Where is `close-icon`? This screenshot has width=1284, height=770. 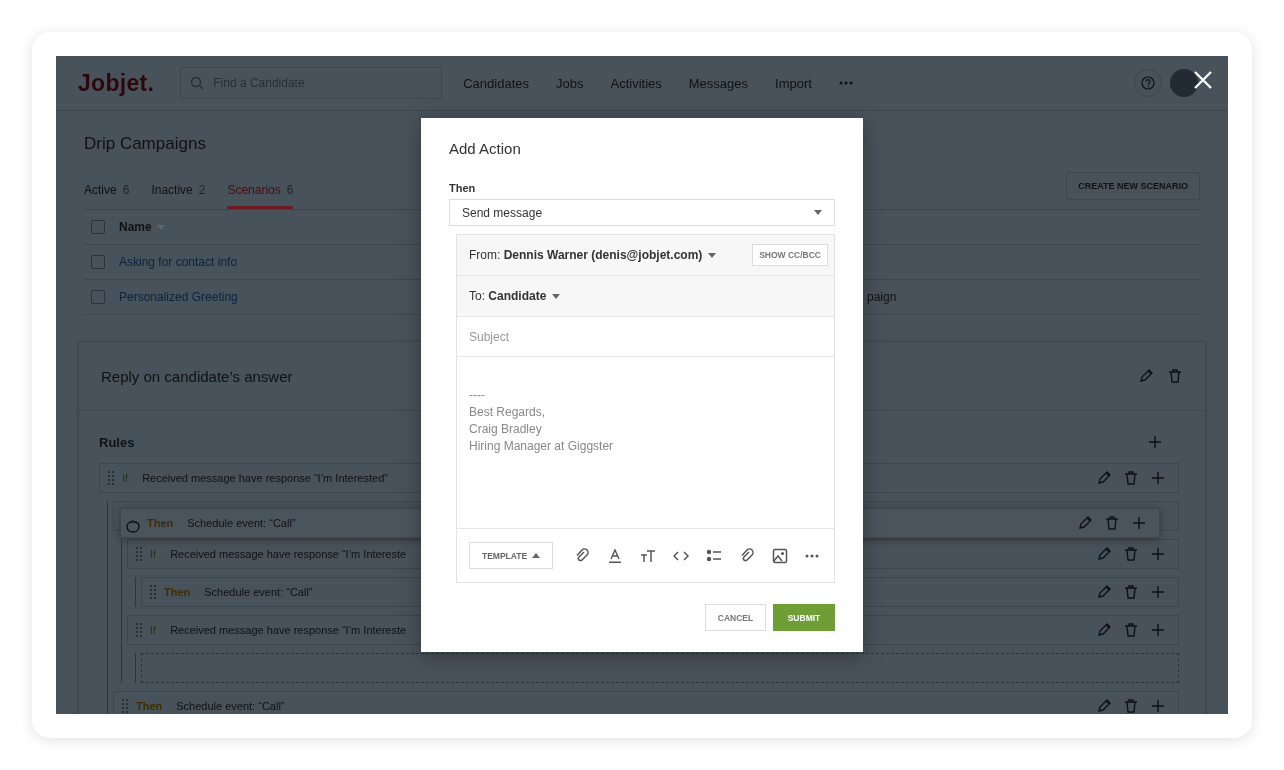 close-icon is located at coordinates (1203, 80).